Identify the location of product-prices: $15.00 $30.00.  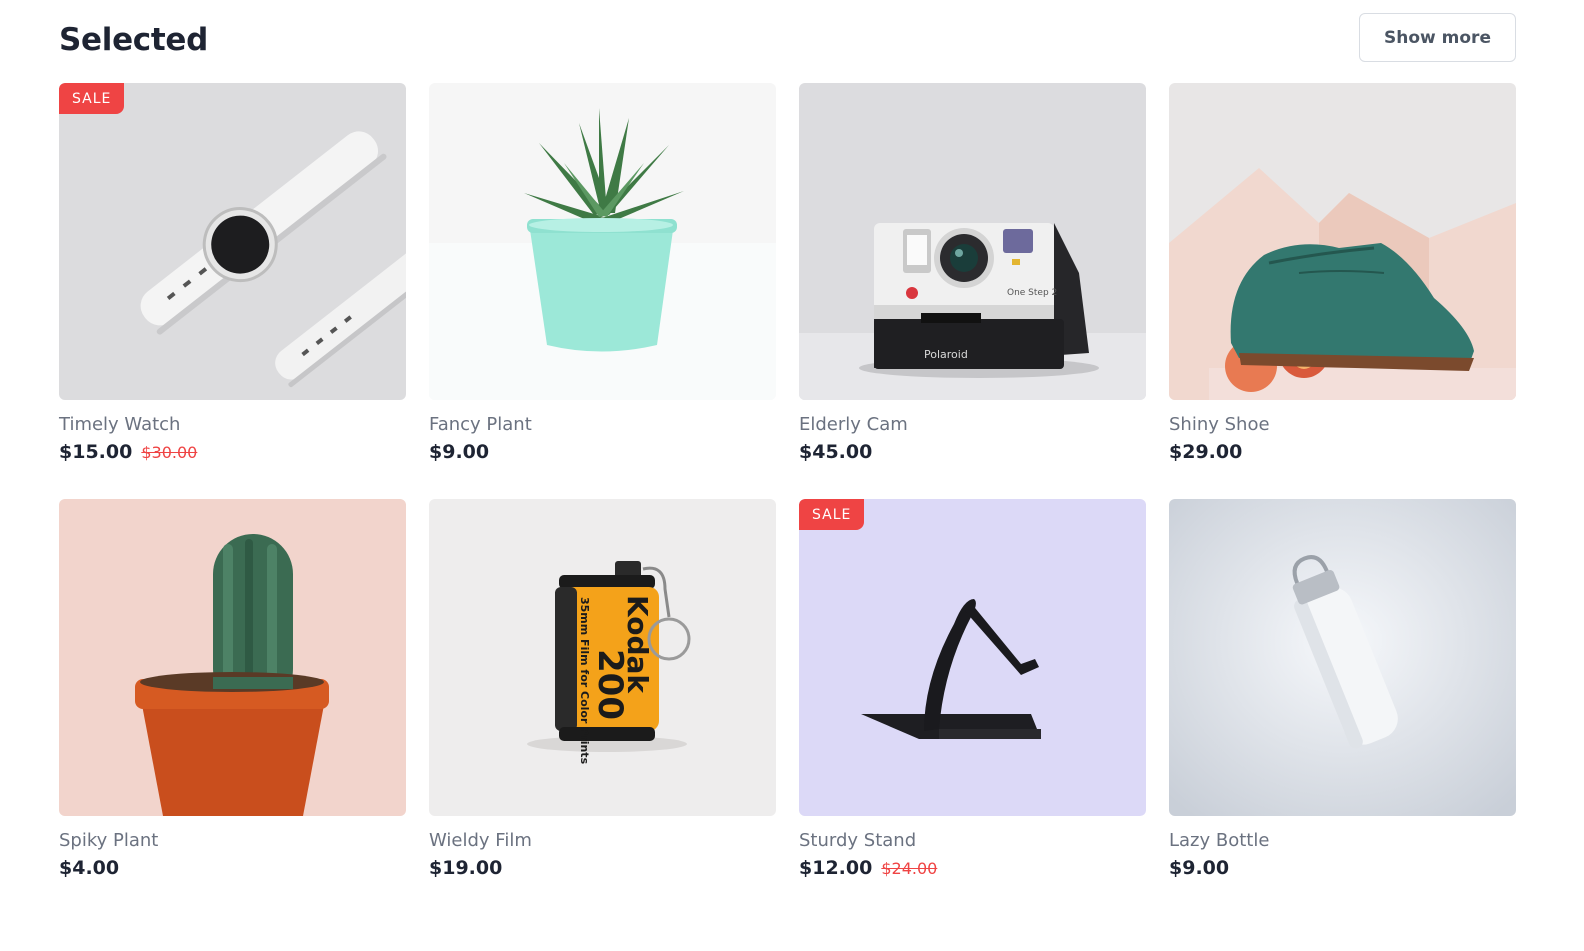
(232, 452).